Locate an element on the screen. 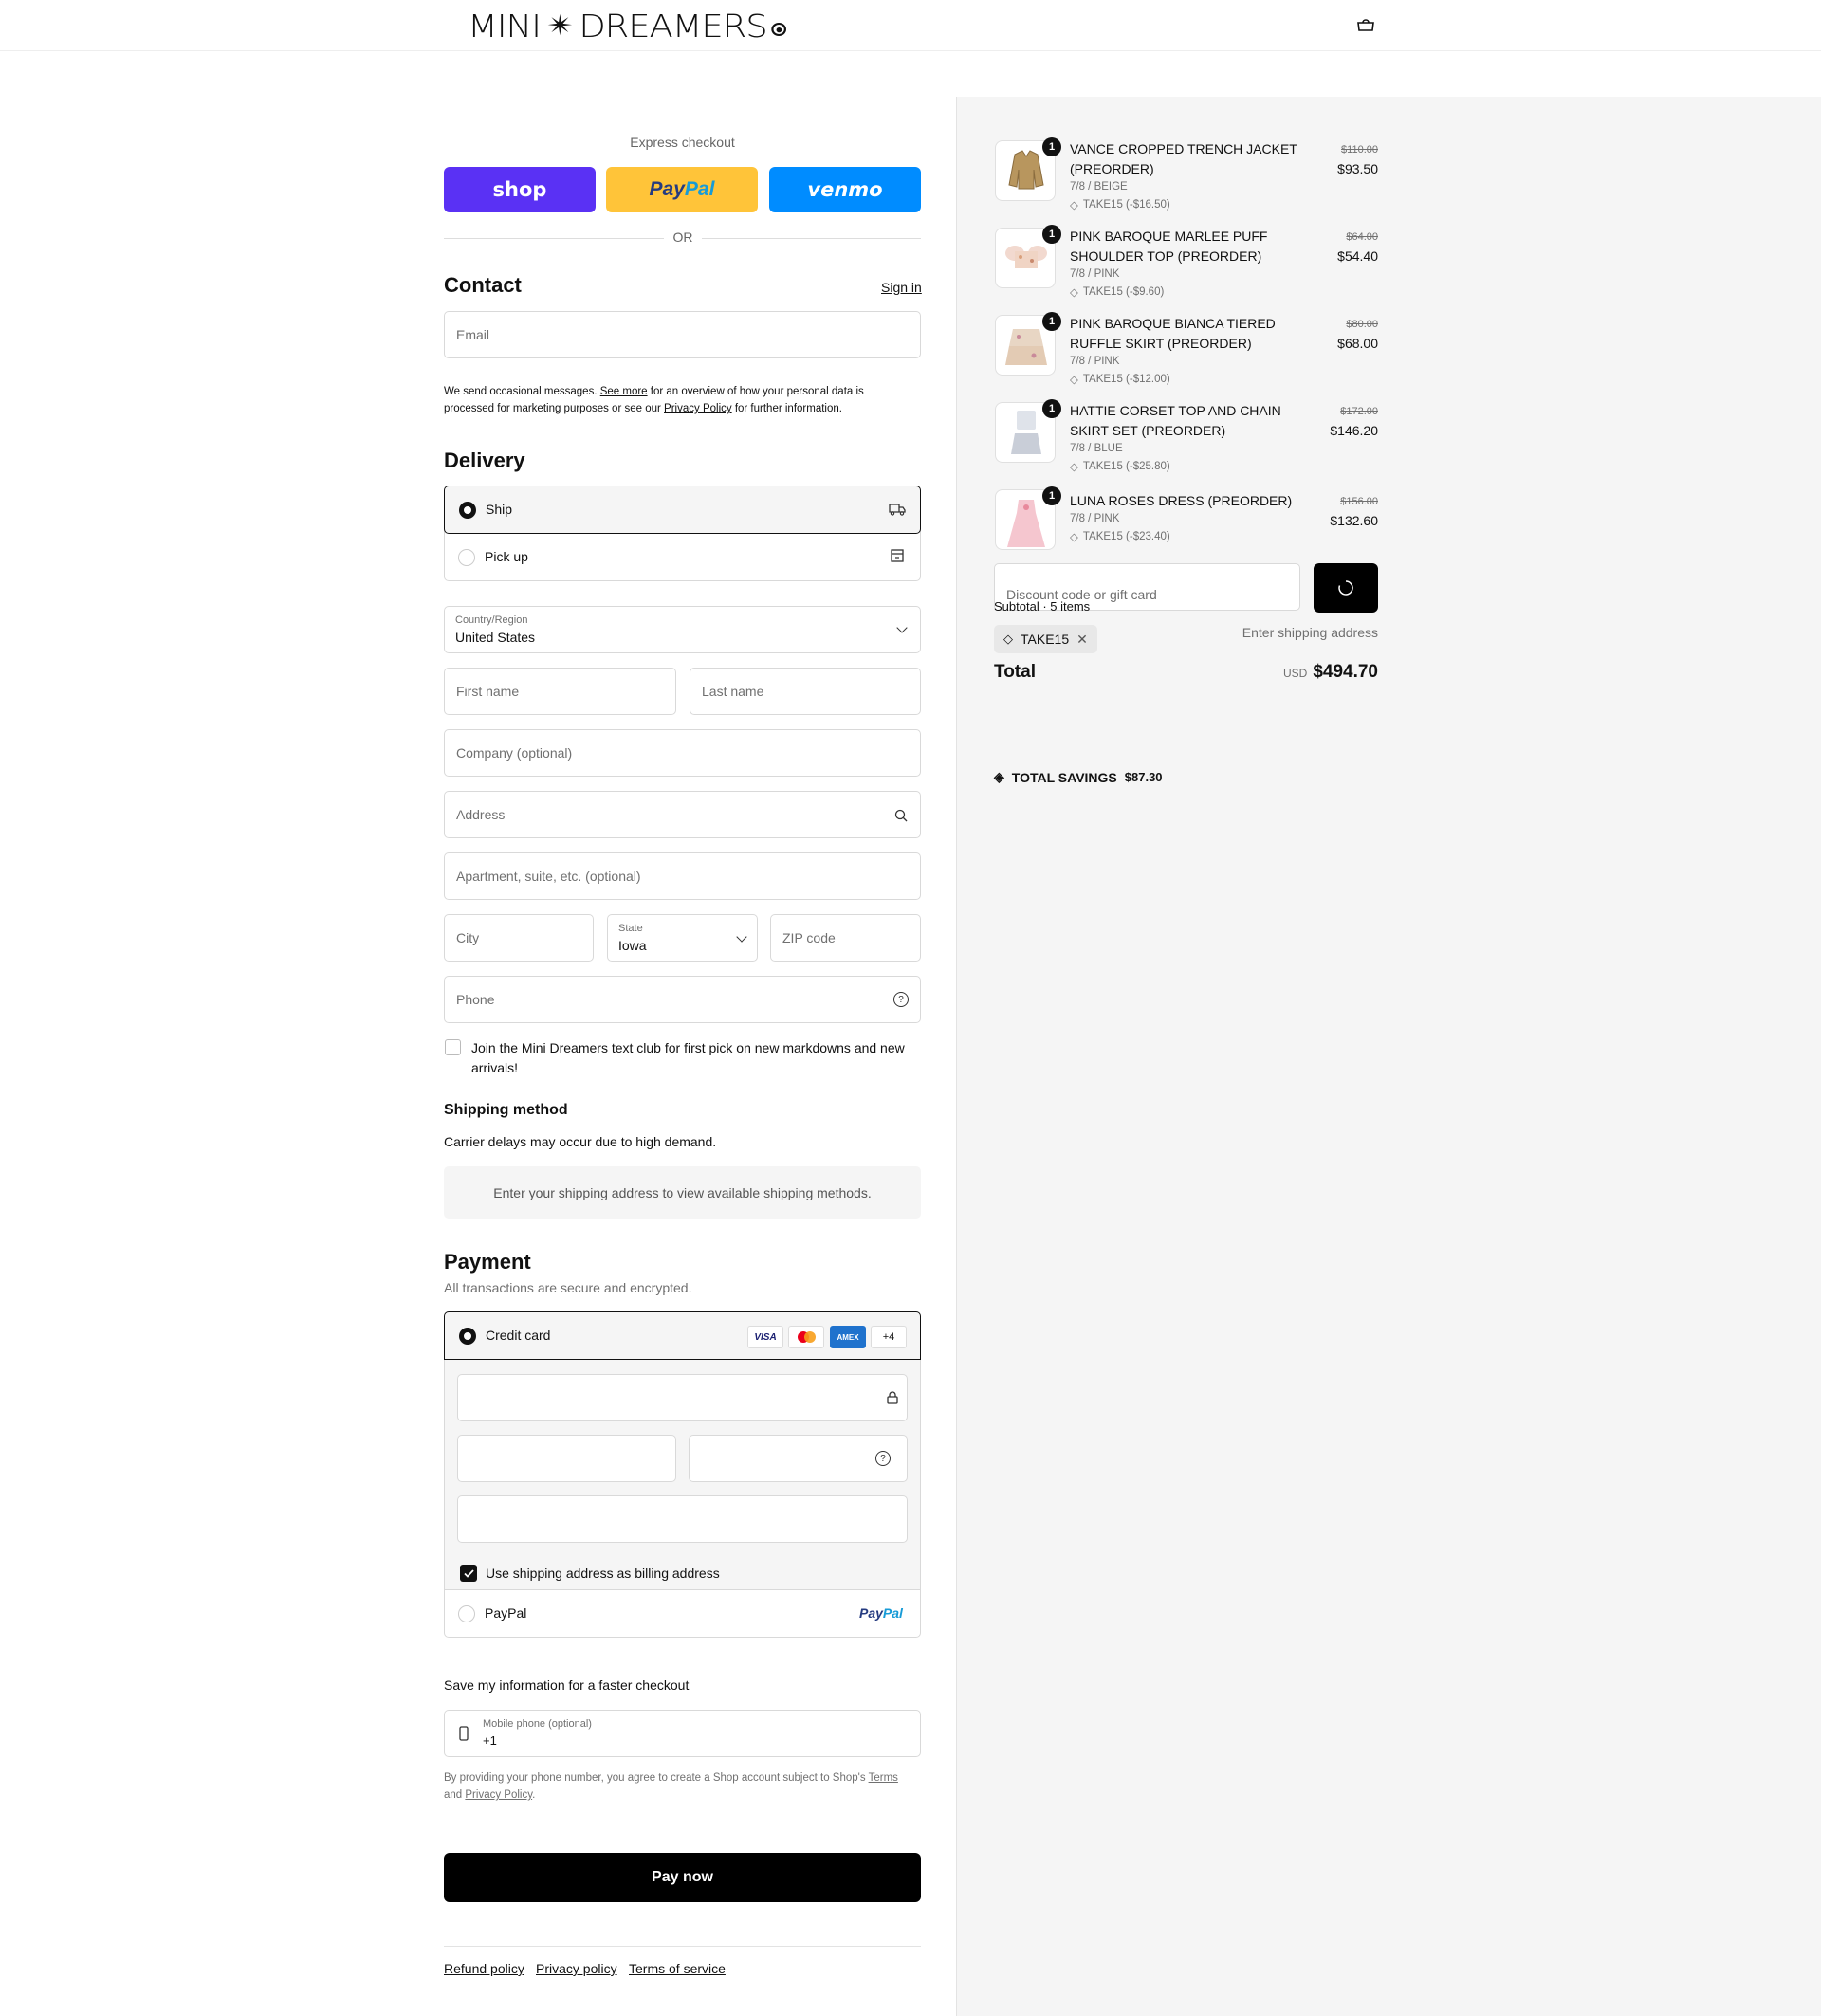  see-more-link: See more is located at coordinates (624, 391).